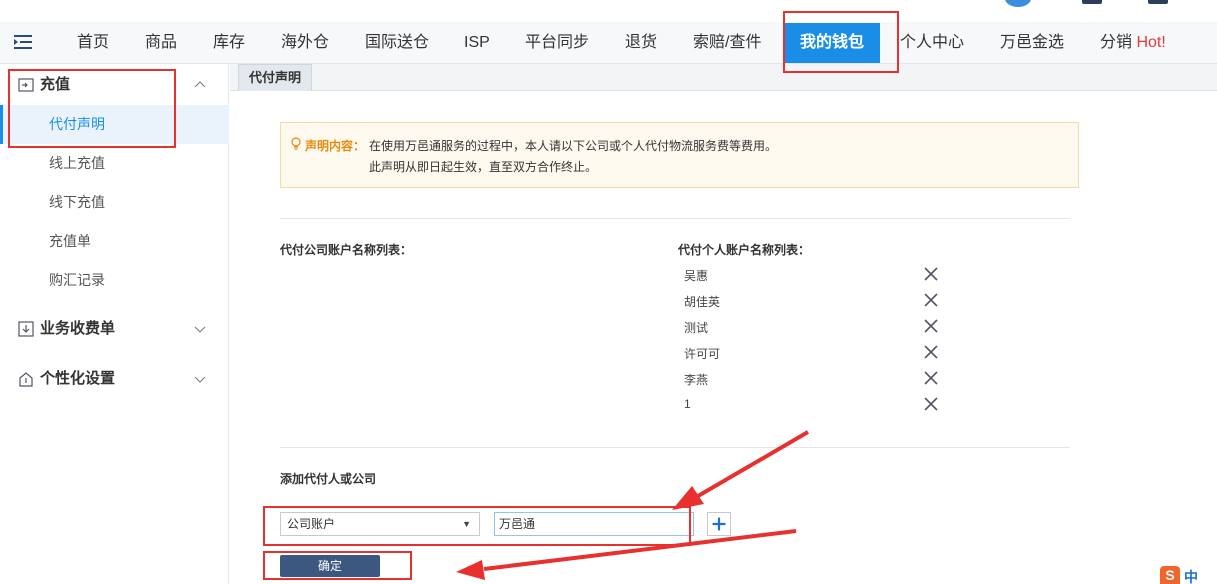 The width and height of the screenshot is (1217, 584). Describe the element at coordinates (275, 77) in the screenshot. I see `tab-payment-declaration: 代付声明` at that location.